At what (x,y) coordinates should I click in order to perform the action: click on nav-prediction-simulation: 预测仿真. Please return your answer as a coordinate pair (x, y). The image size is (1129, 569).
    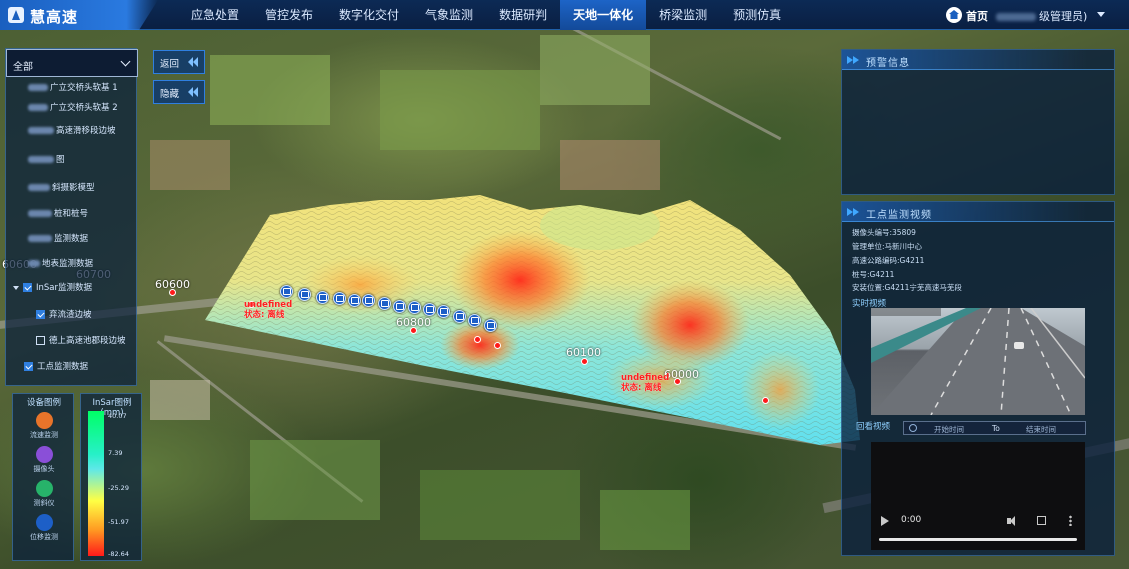
    Looking at the image, I should click on (757, 15).